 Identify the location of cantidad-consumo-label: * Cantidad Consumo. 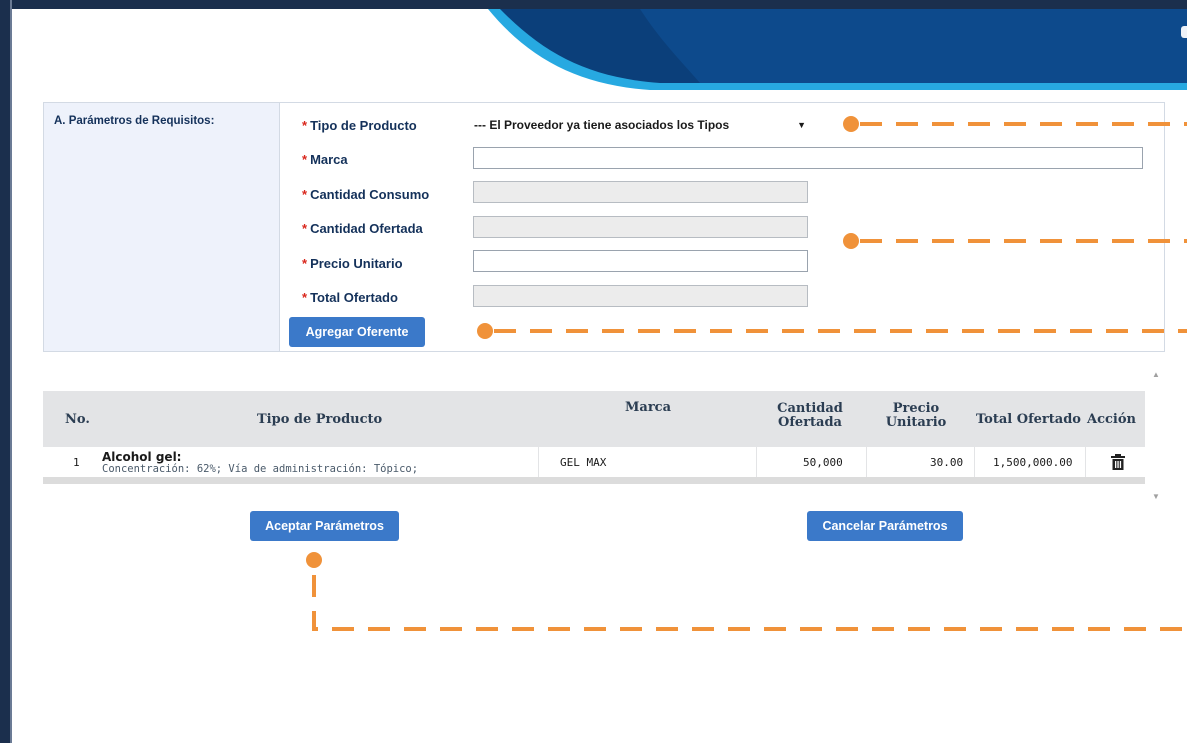
(366, 194).